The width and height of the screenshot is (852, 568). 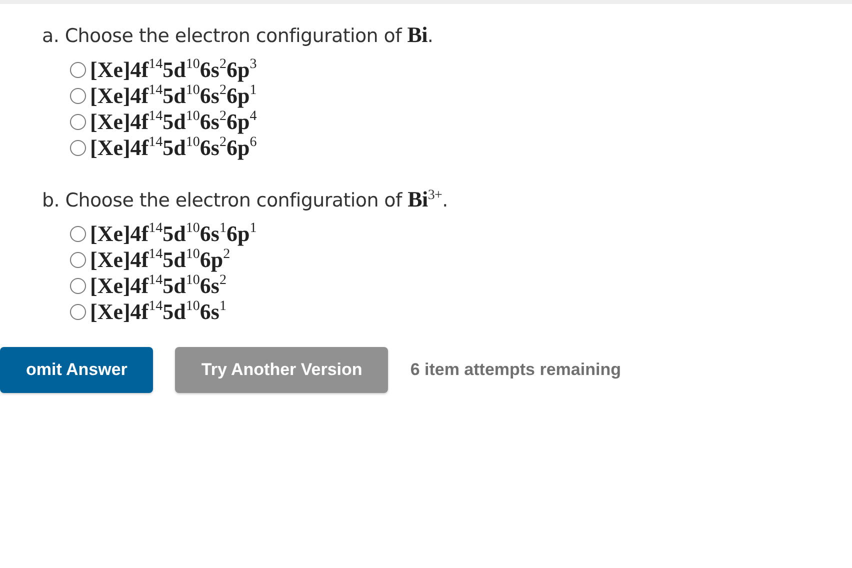 What do you see at coordinates (238, 35) in the screenshot?
I see `question-prompt: a. Choose the electron configuration of Bi.` at bounding box center [238, 35].